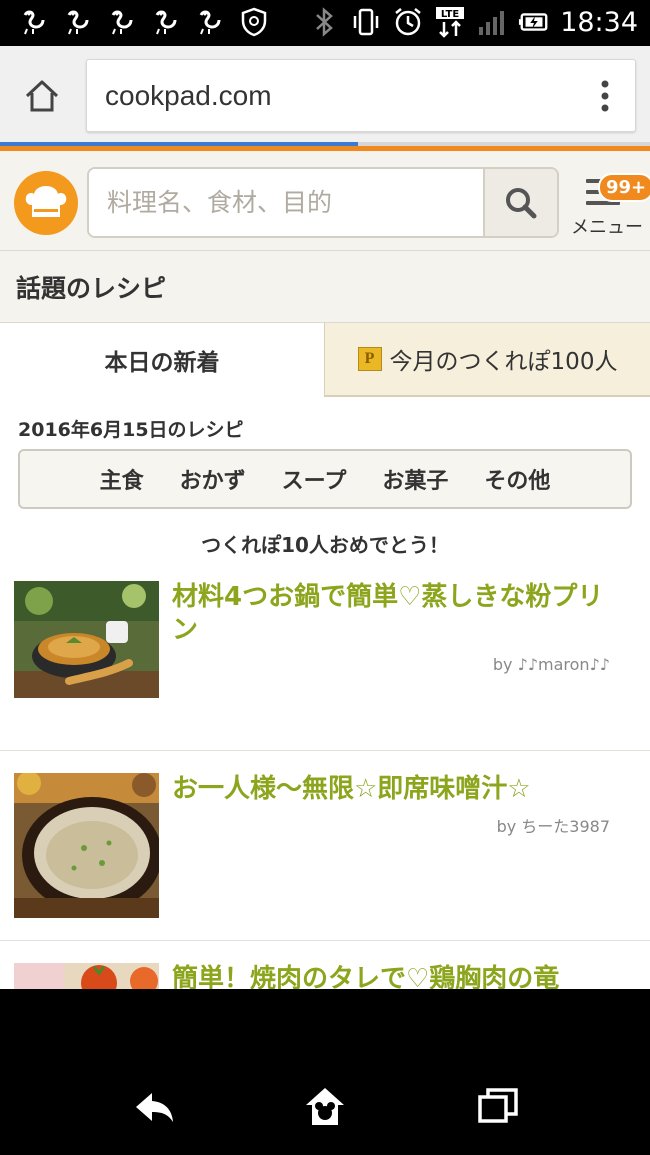 The image size is (650, 1155). I want to click on url-text: cookpad.com, so click(188, 95).